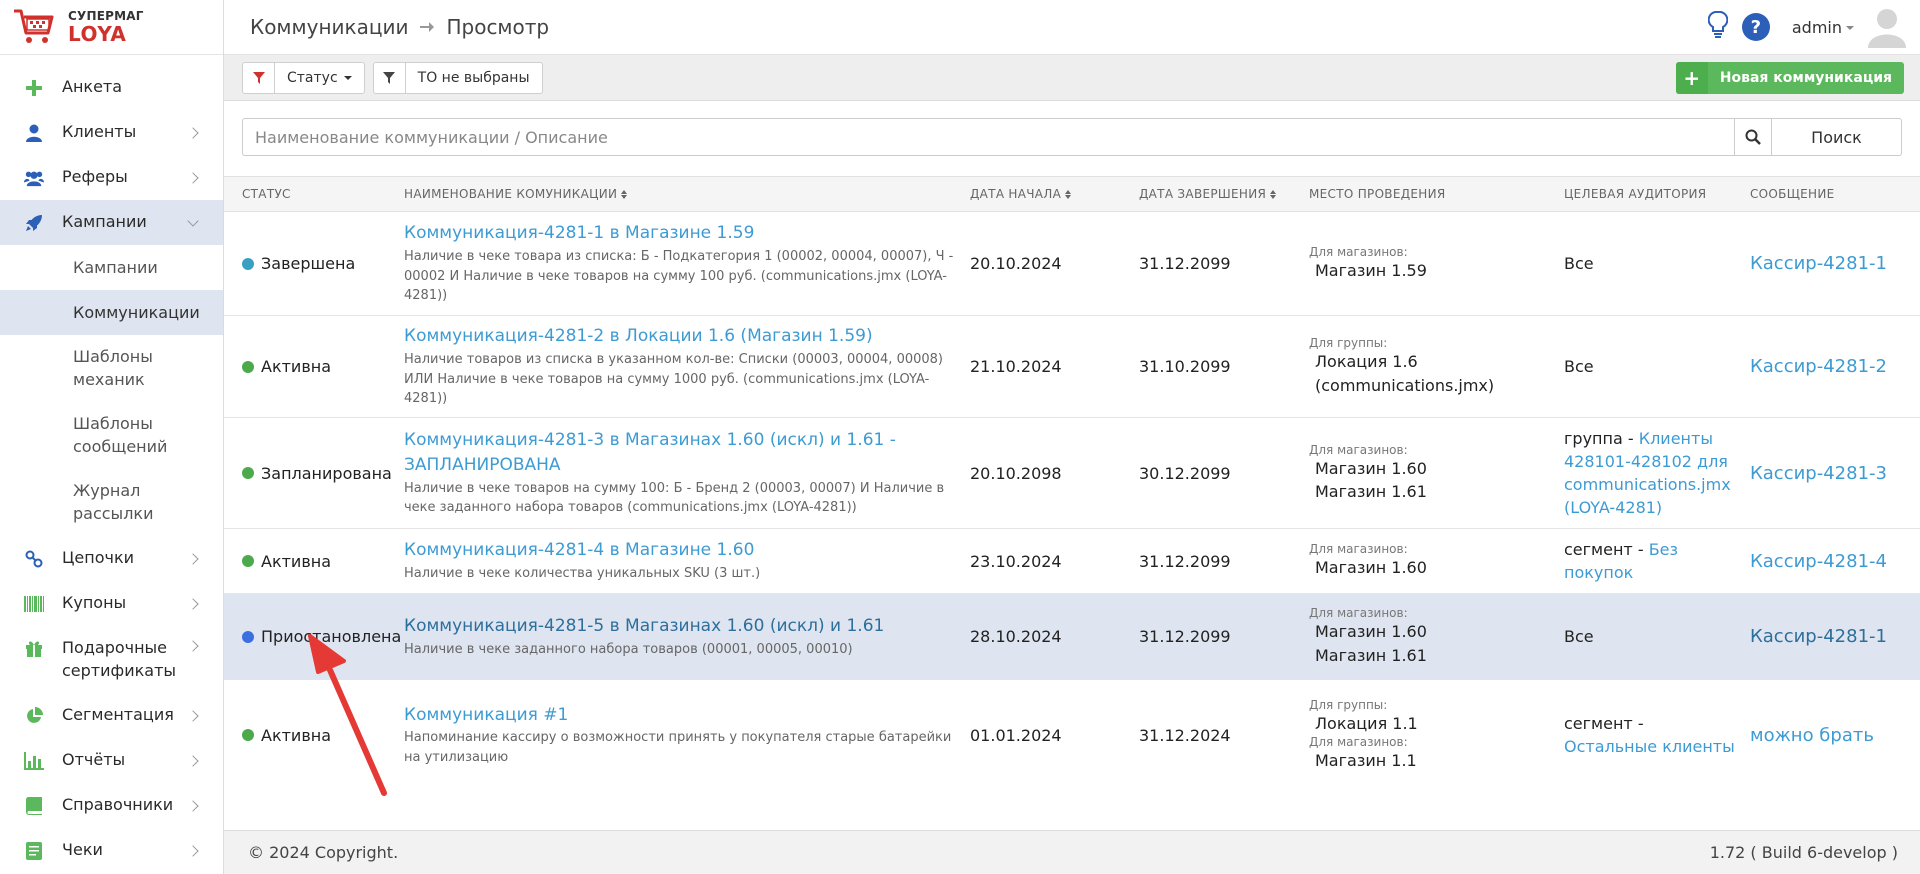  What do you see at coordinates (680, 550) in the screenshot?
I see `communication-link: Коммуникация-4281-4 в Магазине 1.60` at bounding box center [680, 550].